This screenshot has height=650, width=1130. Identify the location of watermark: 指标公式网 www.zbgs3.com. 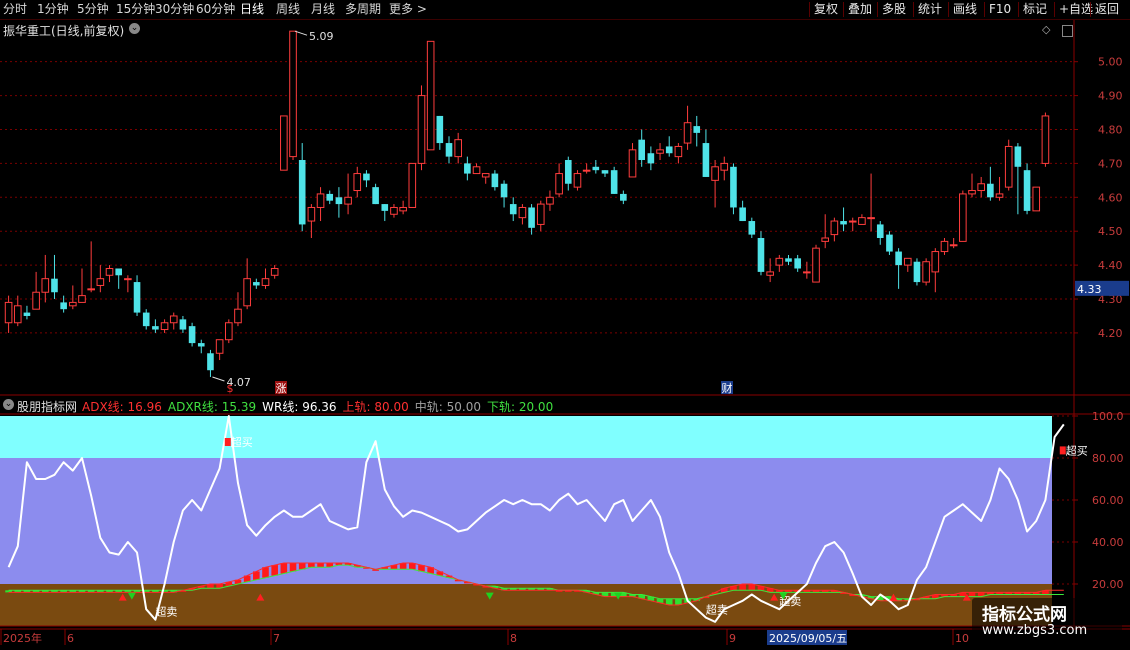
(1047, 621).